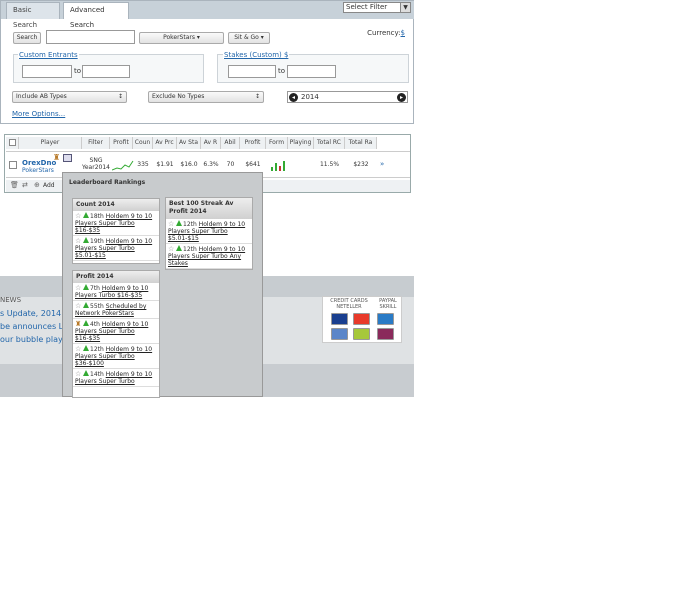 Image resolution: width=700 pixels, height=594 pixels. Describe the element at coordinates (339, 319) in the screenshot. I see `visa-icon` at that location.